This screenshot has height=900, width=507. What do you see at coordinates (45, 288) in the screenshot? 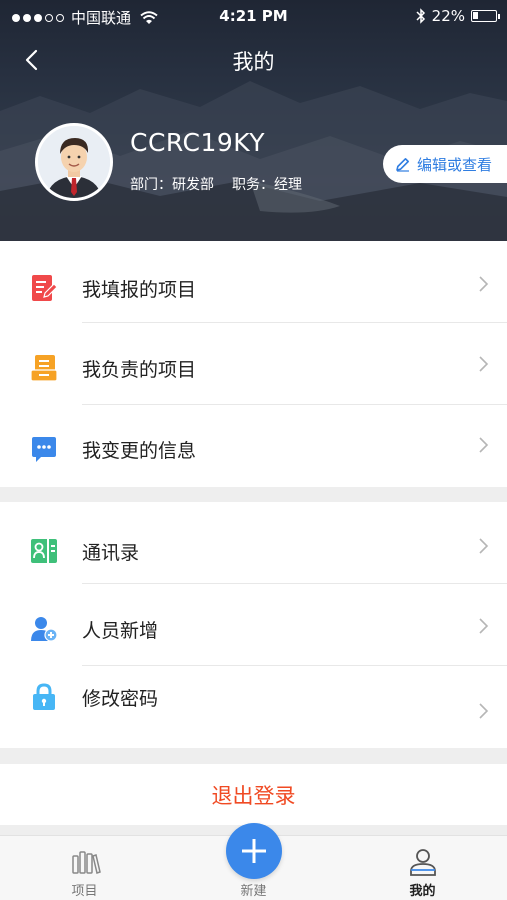
I see `form-edit-icon` at bounding box center [45, 288].